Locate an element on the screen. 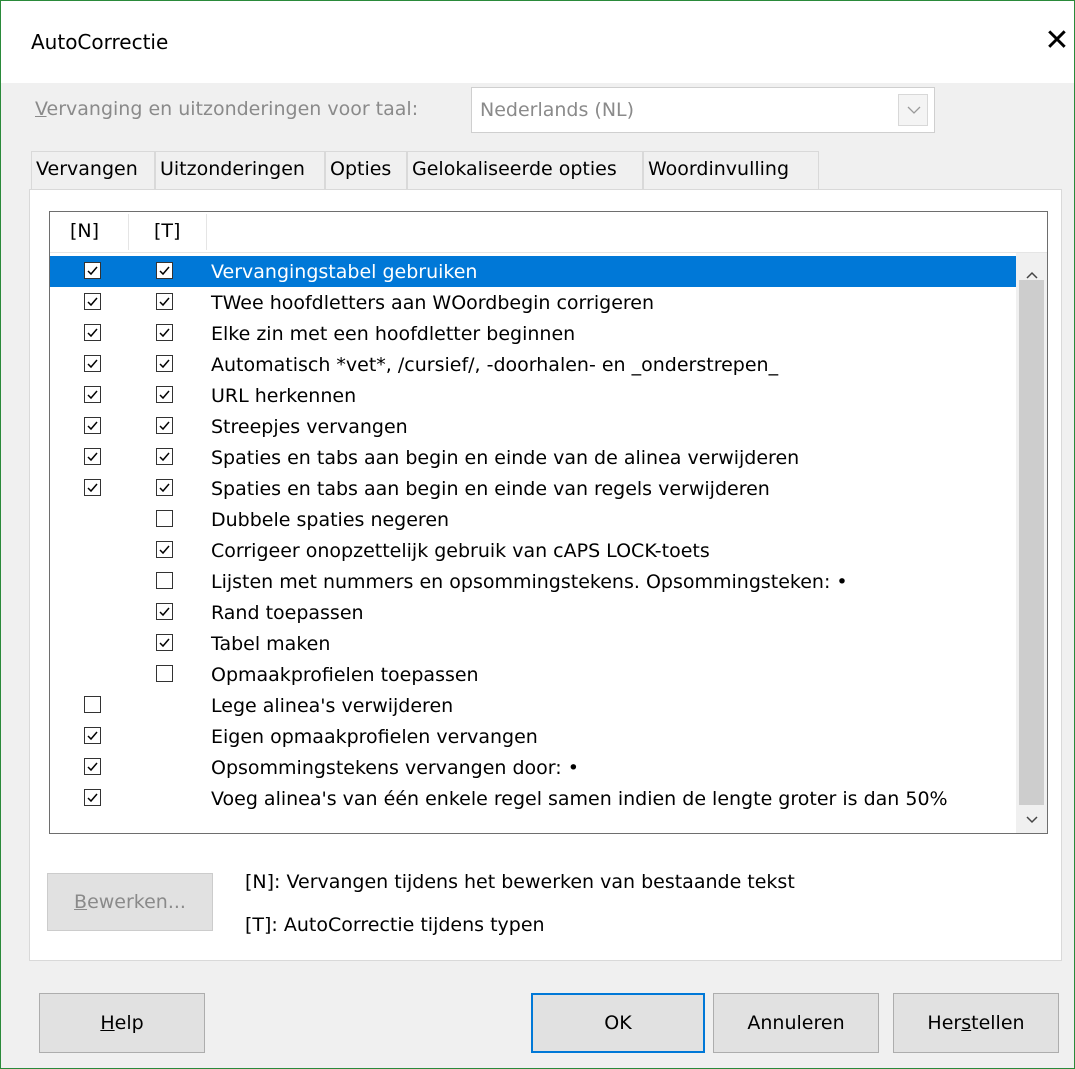 The width and height of the screenshot is (1075, 1069). chevron-down-icon is located at coordinates (914, 110).